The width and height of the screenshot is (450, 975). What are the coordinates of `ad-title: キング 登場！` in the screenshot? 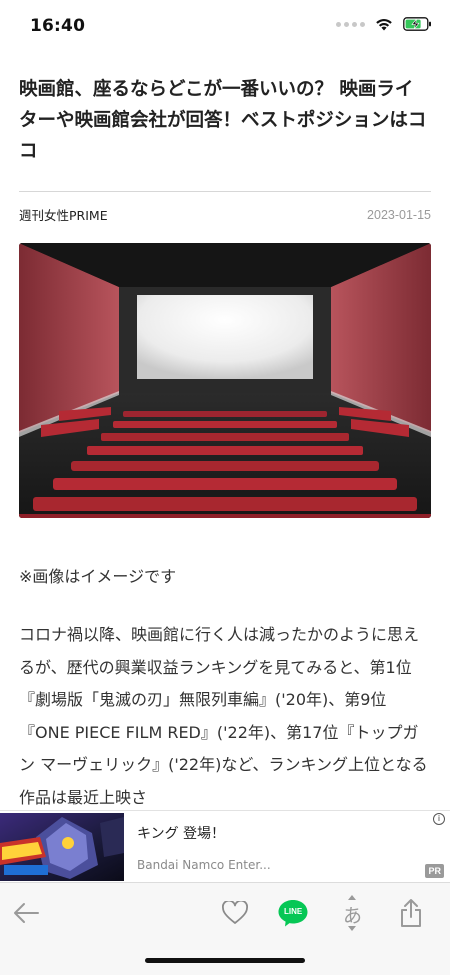 It's located at (181, 833).